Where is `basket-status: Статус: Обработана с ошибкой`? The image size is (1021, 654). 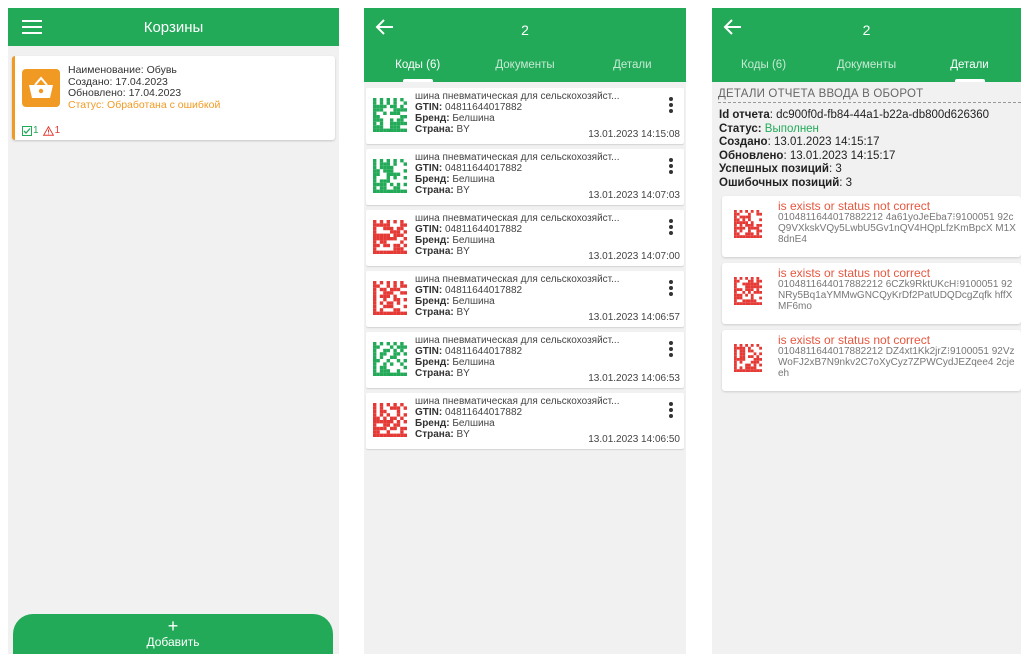 basket-status: Статус: Обработана с ошибкой is located at coordinates (144, 105).